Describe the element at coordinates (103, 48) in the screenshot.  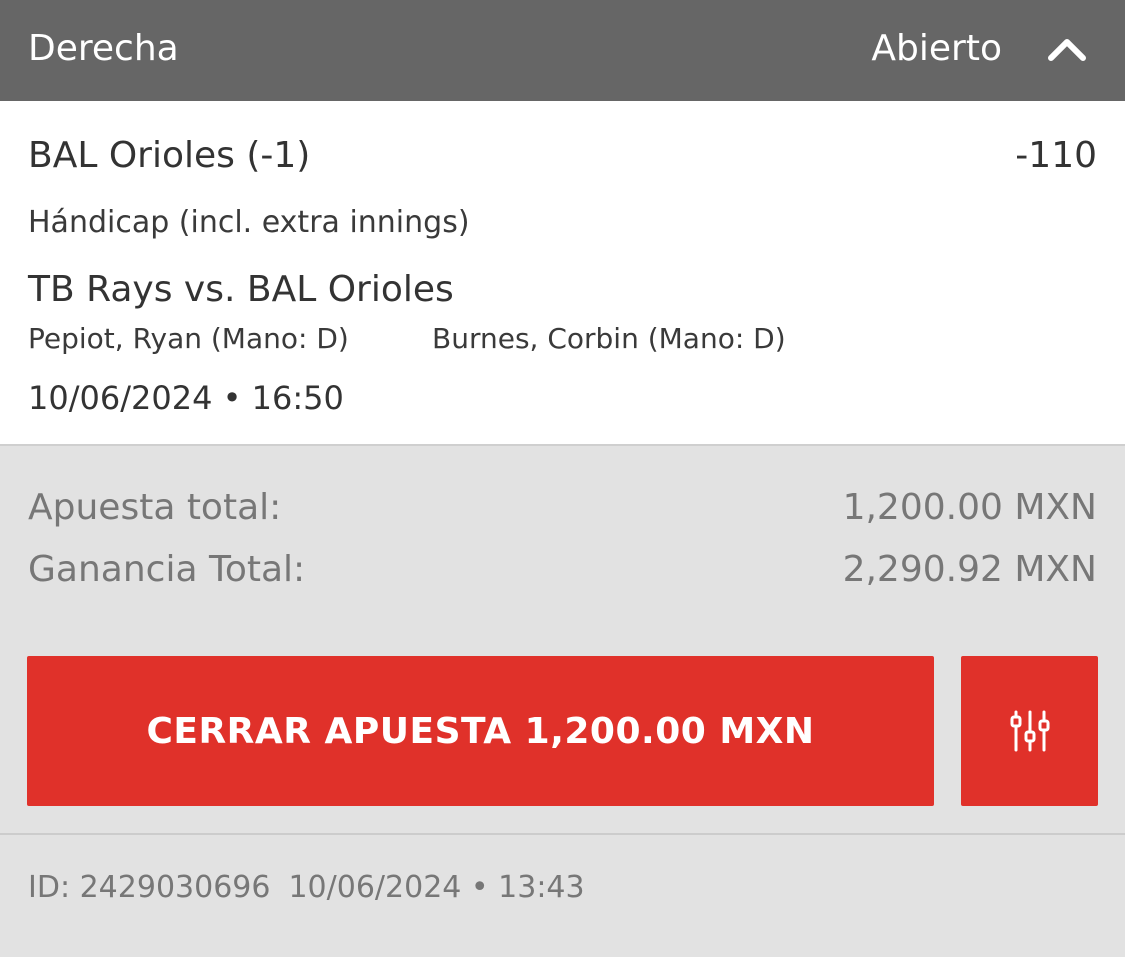
I see `bet-type-title: Derecha` at that location.